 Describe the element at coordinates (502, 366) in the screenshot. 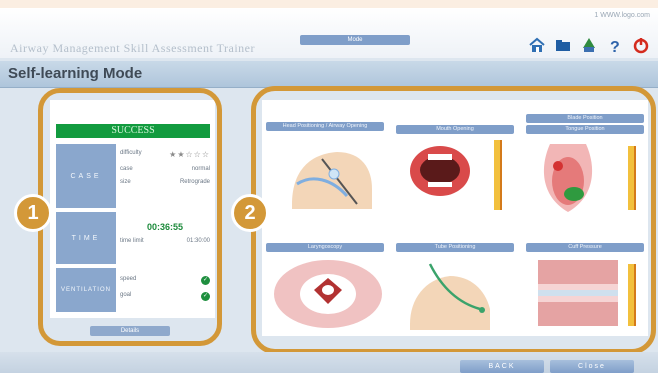

I see `back-button: BACK` at that location.